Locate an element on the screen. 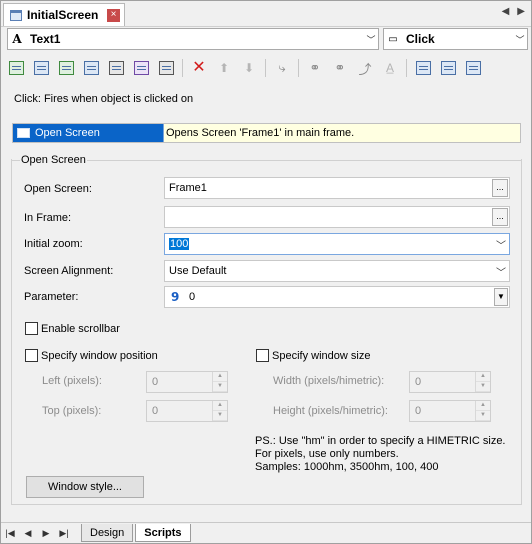 Image resolution: width=532 pixels, height=544 pixels. doc-check-icon is located at coordinates (448, 68).